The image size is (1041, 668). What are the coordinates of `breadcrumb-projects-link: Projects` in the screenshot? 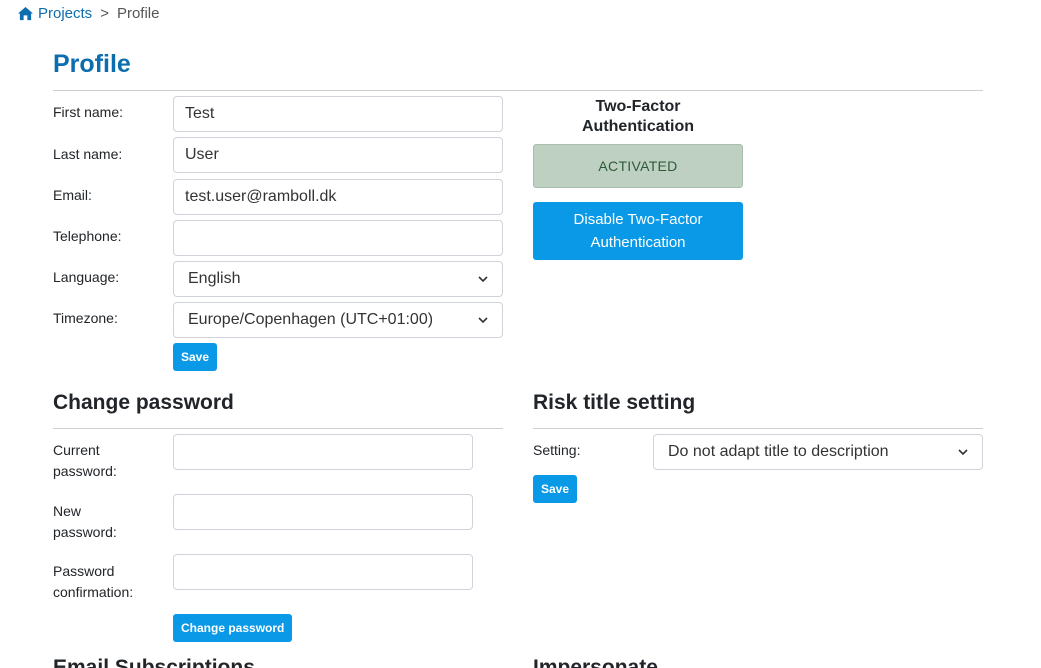 It's located at (54, 13).